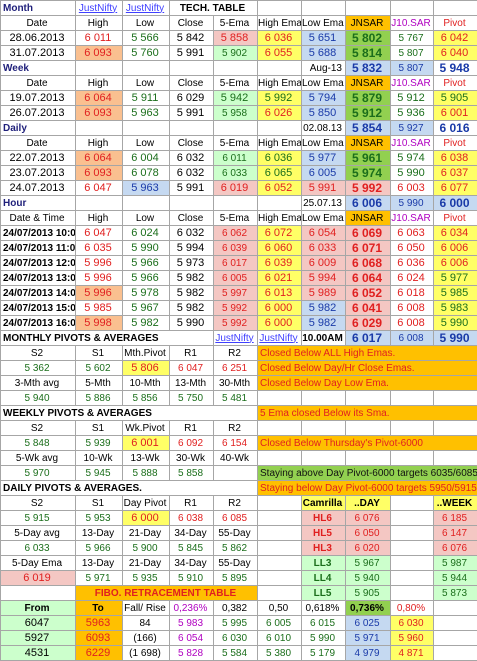 The image size is (477, 661). I want to click on hour-j10sar-current: 6 008, so click(412, 338).